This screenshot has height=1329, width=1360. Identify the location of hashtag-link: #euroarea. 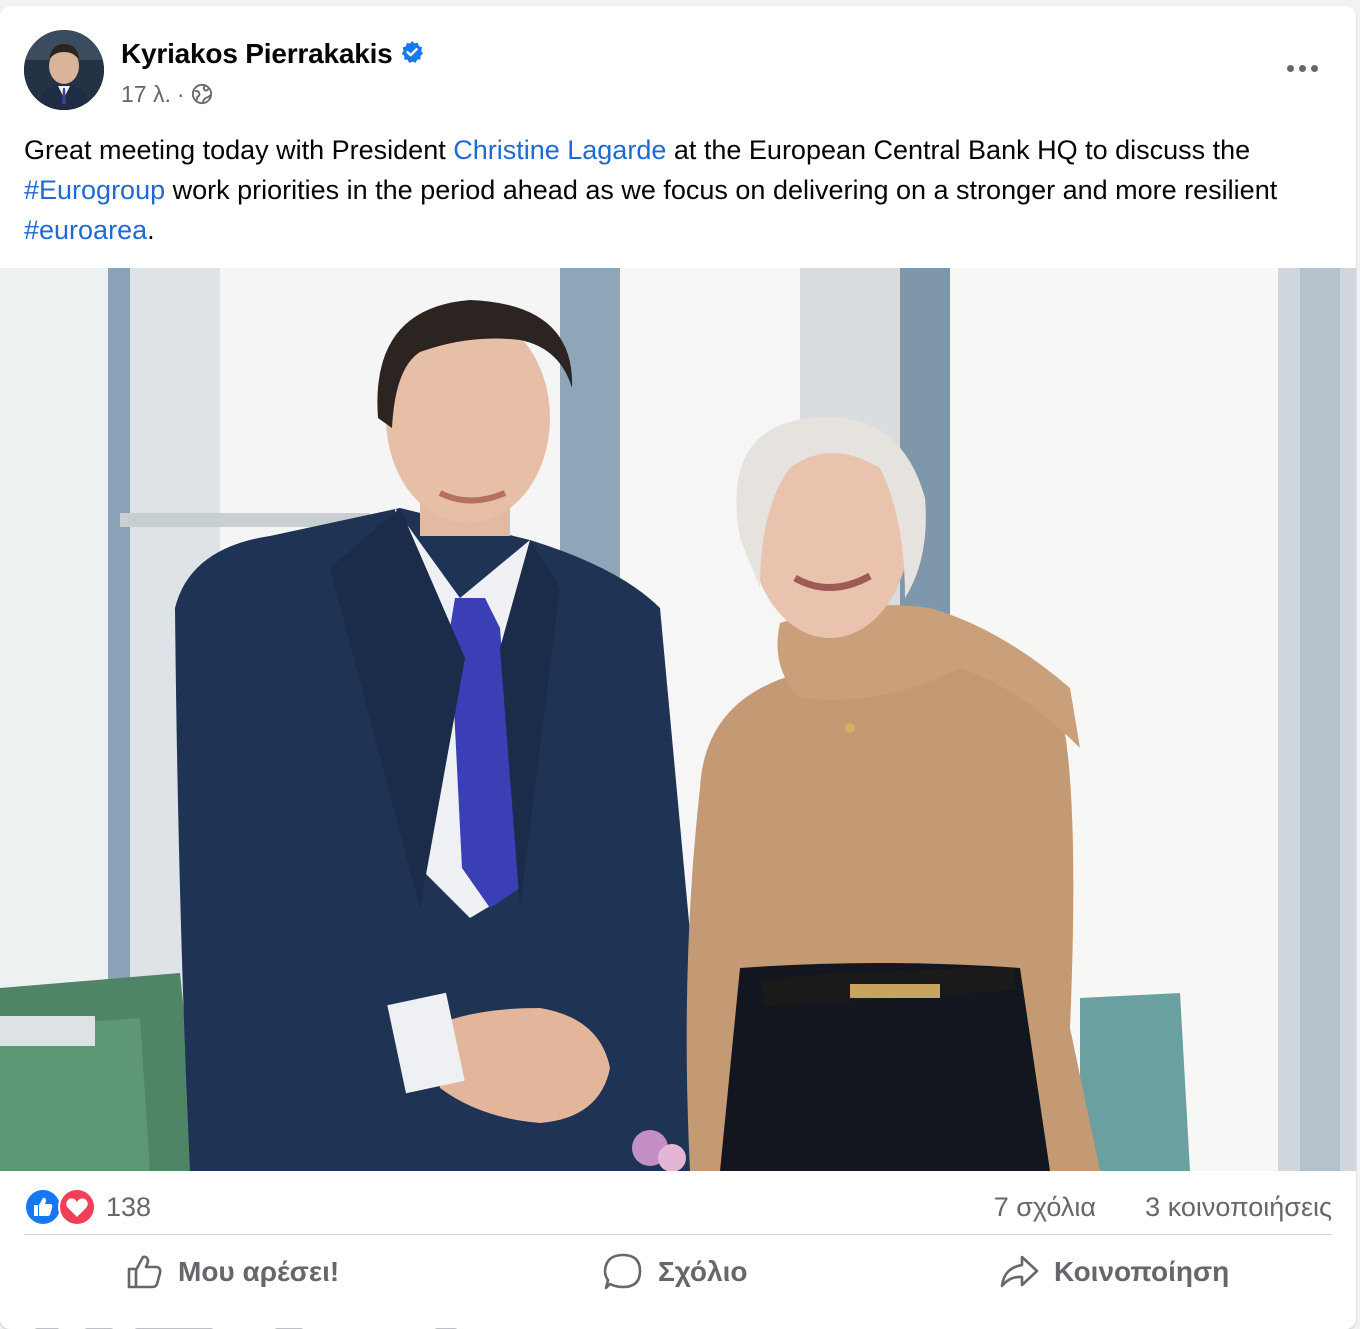
(85, 230).